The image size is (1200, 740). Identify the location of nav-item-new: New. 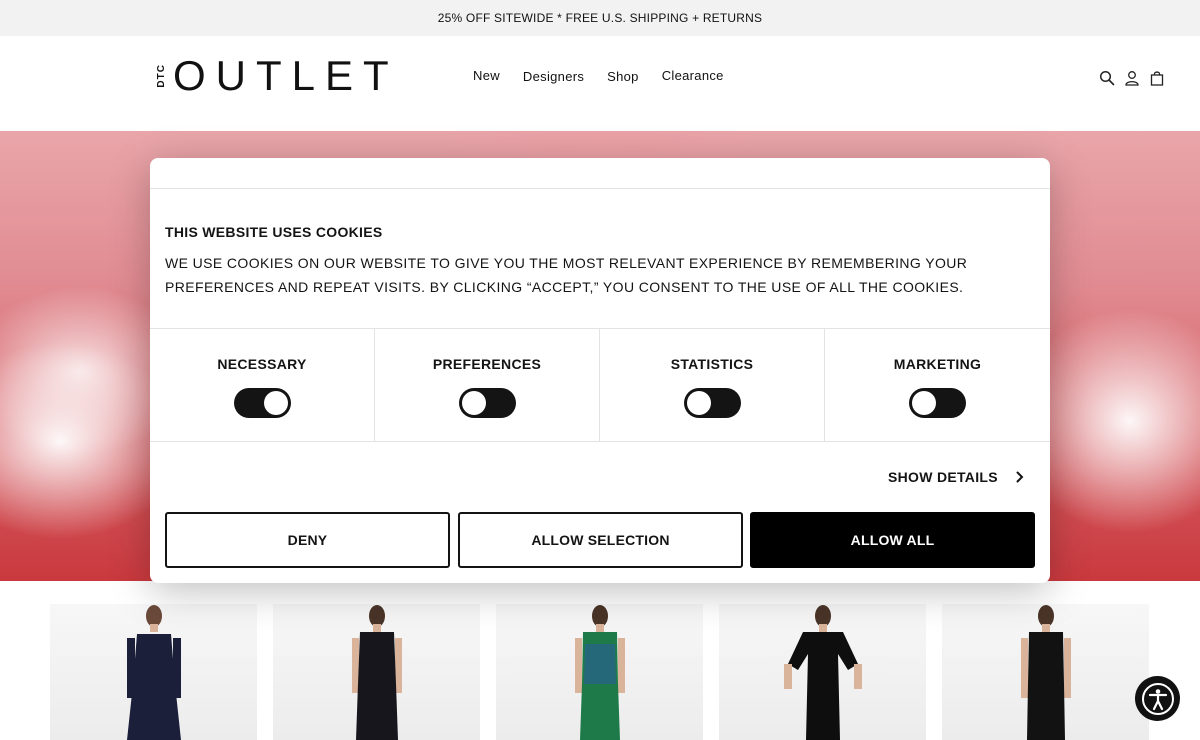
(486, 75).